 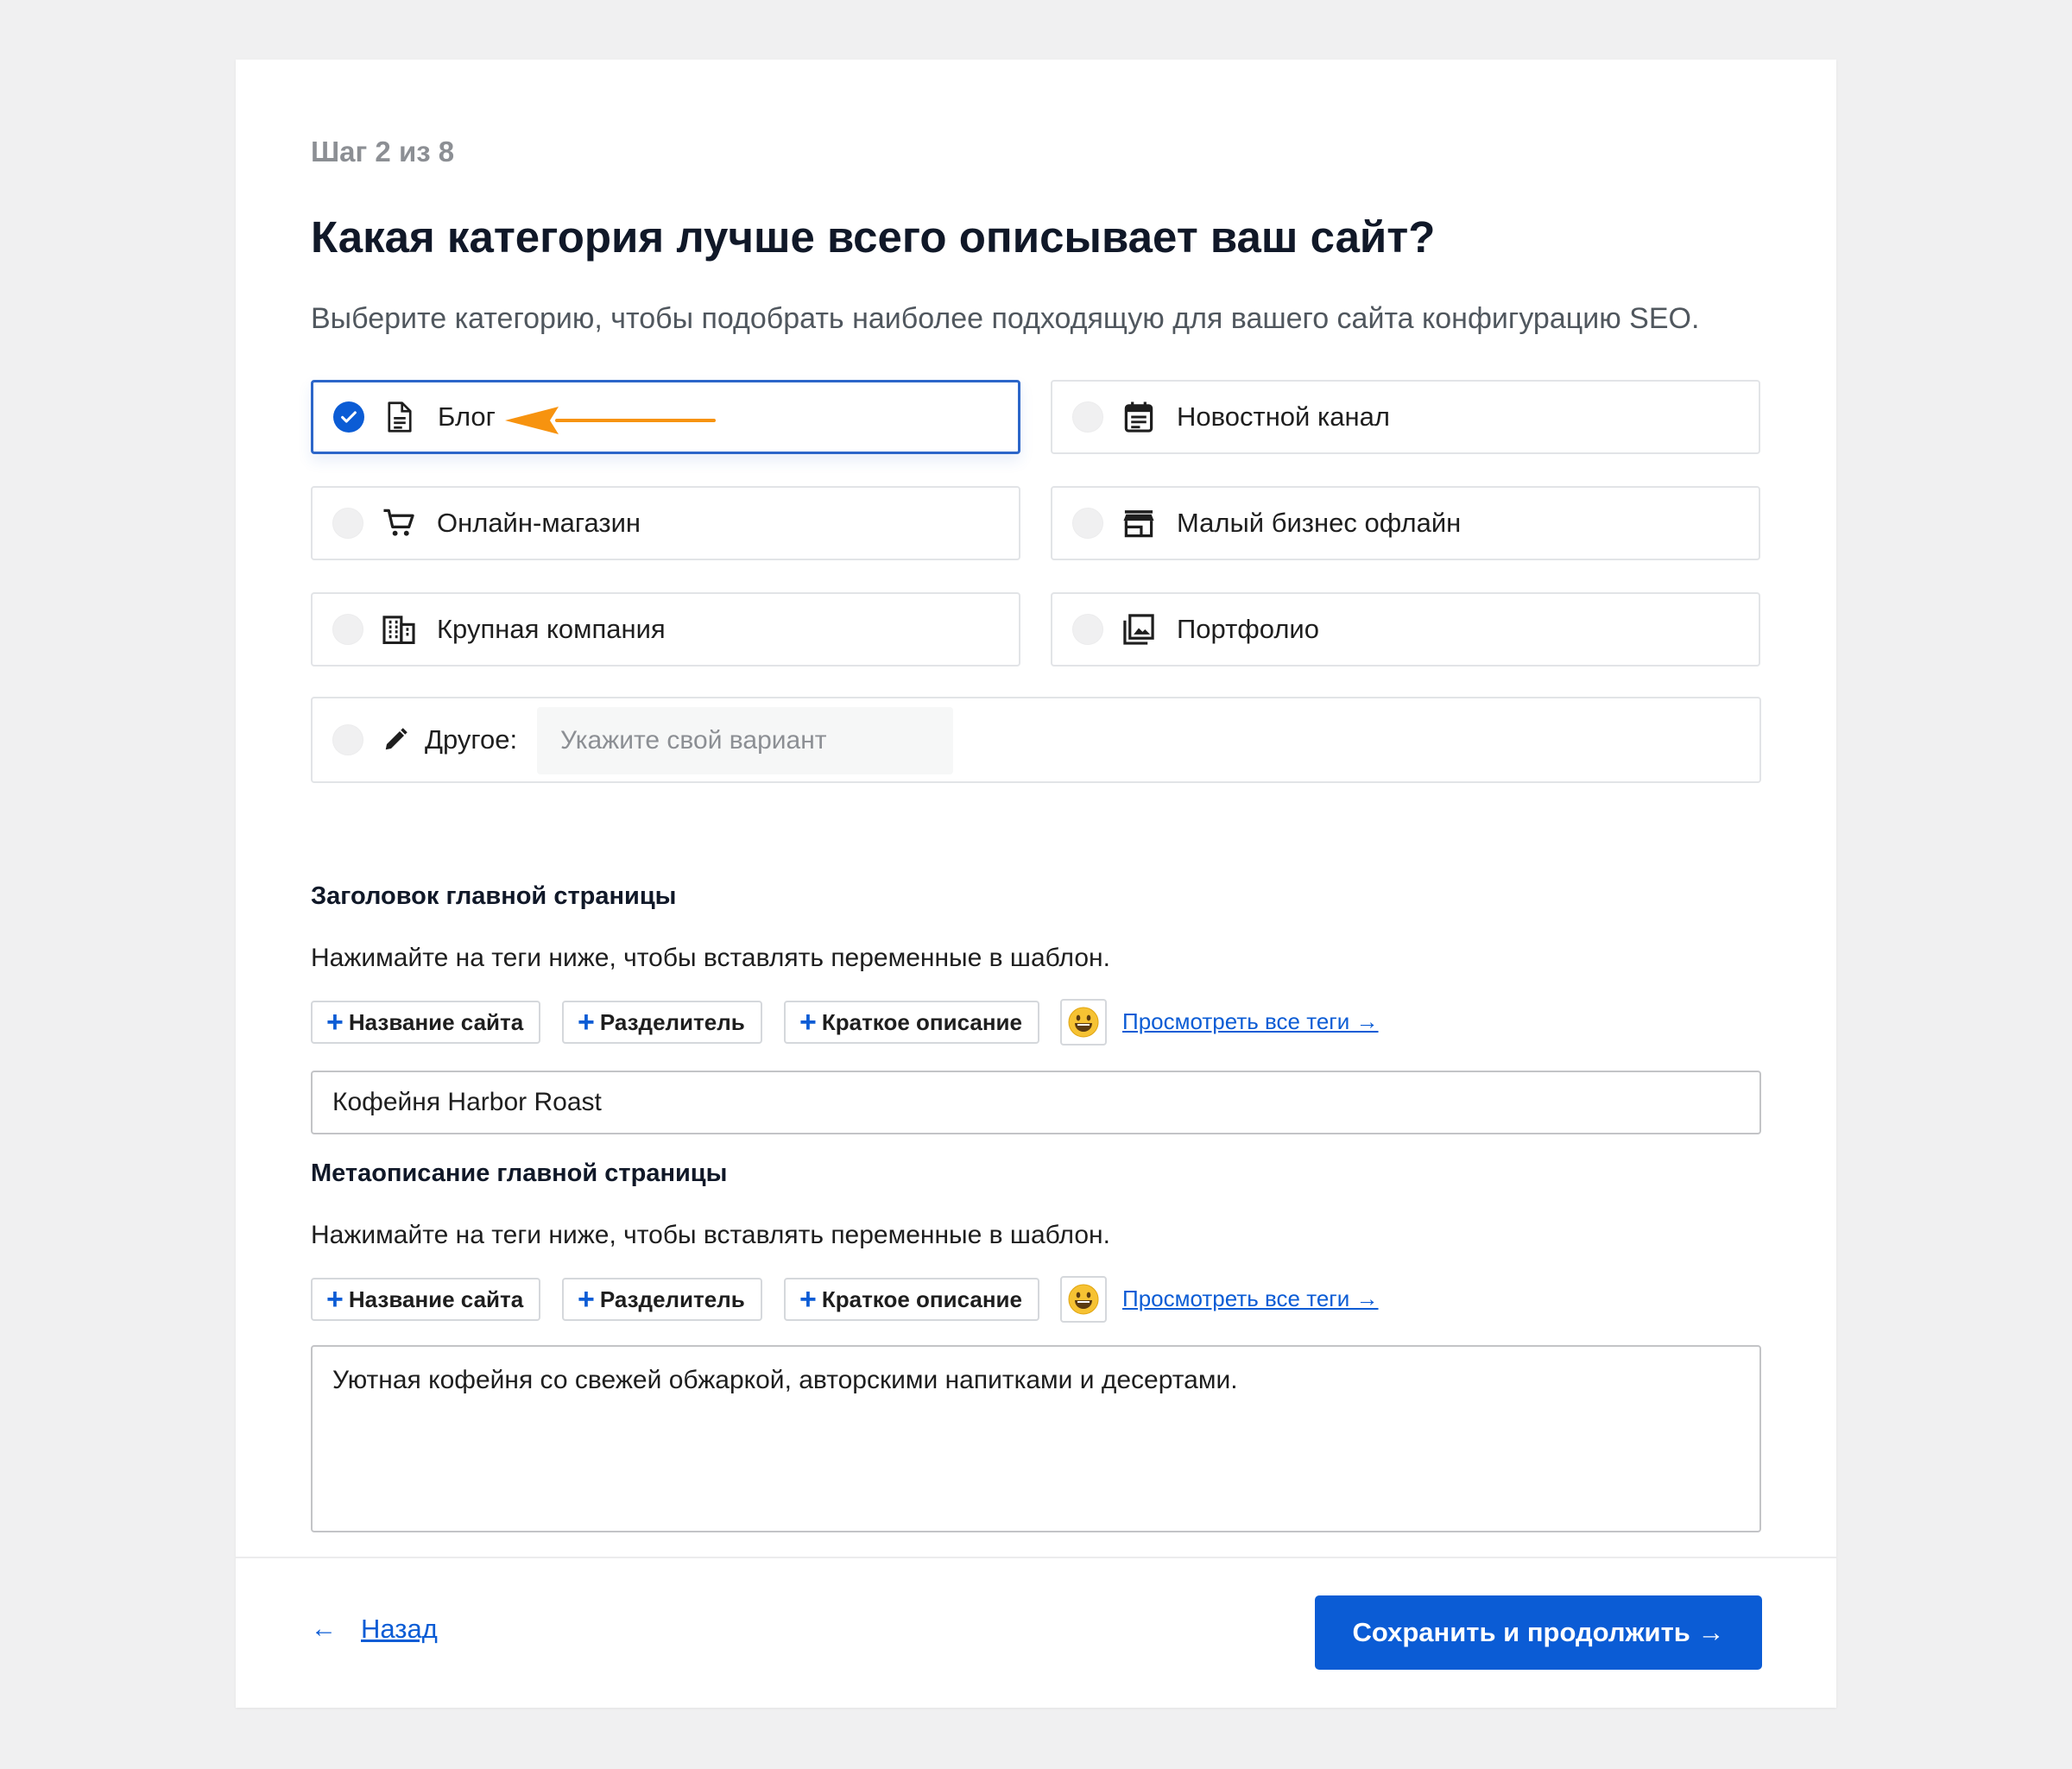 I want to click on pencil-icon, so click(x=395, y=740).